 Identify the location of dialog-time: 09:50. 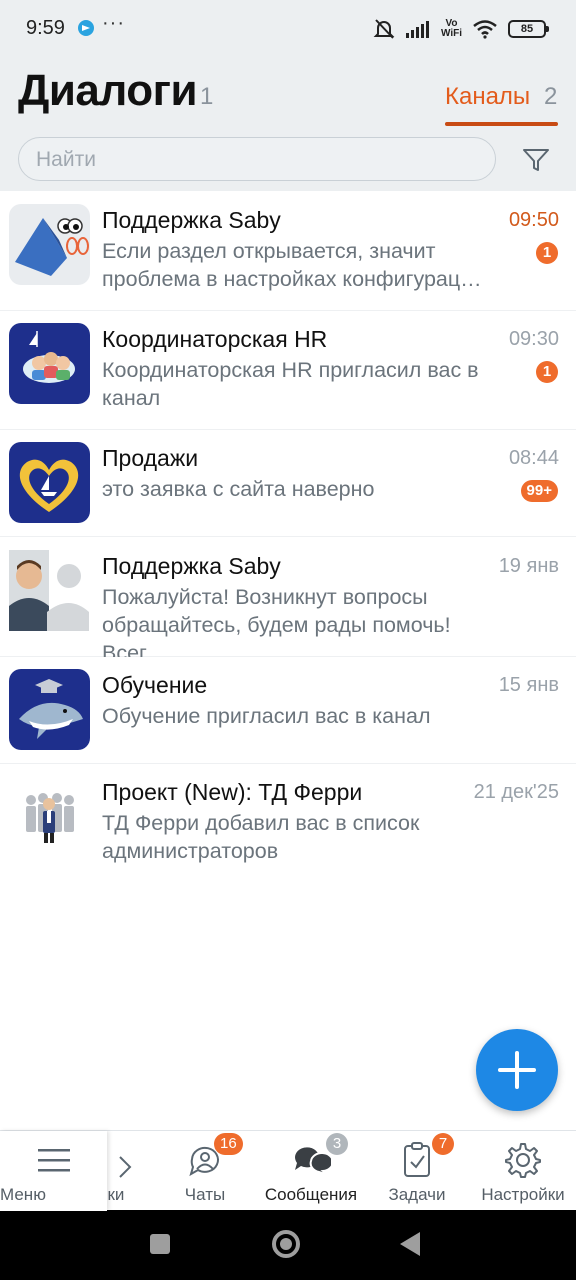
(533, 220).